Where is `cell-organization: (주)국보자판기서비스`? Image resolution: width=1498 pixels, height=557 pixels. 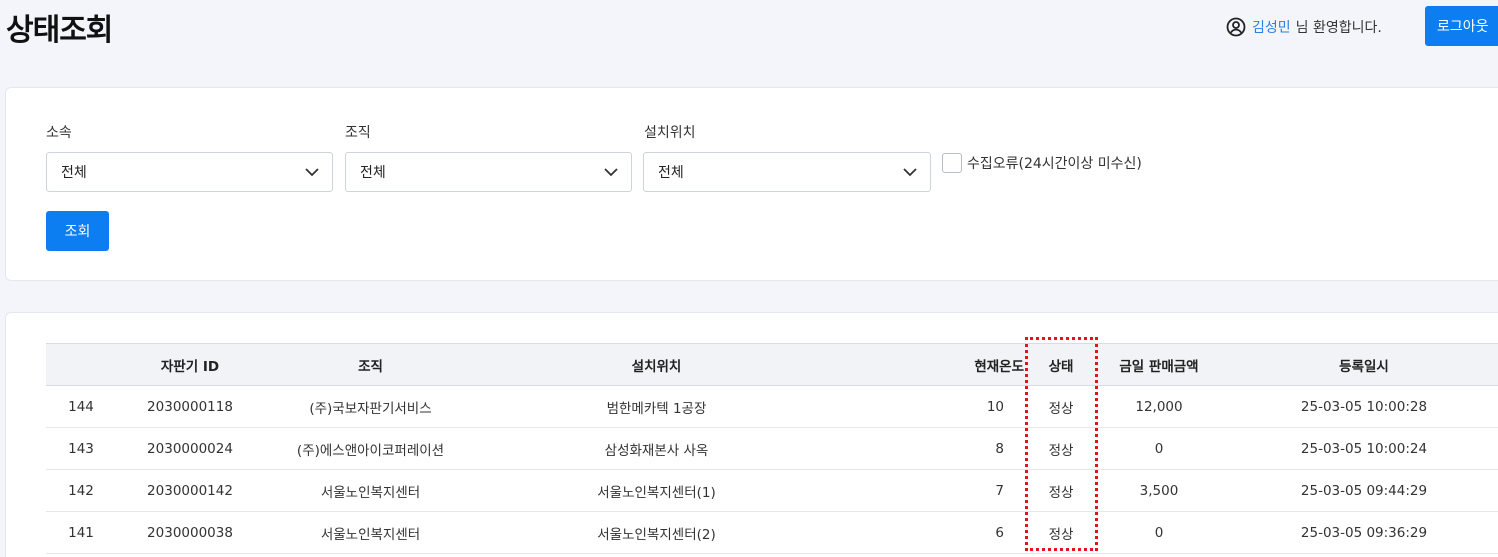 cell-organization: (주)국보자판기서비스 is located at coordinates (370, 406).